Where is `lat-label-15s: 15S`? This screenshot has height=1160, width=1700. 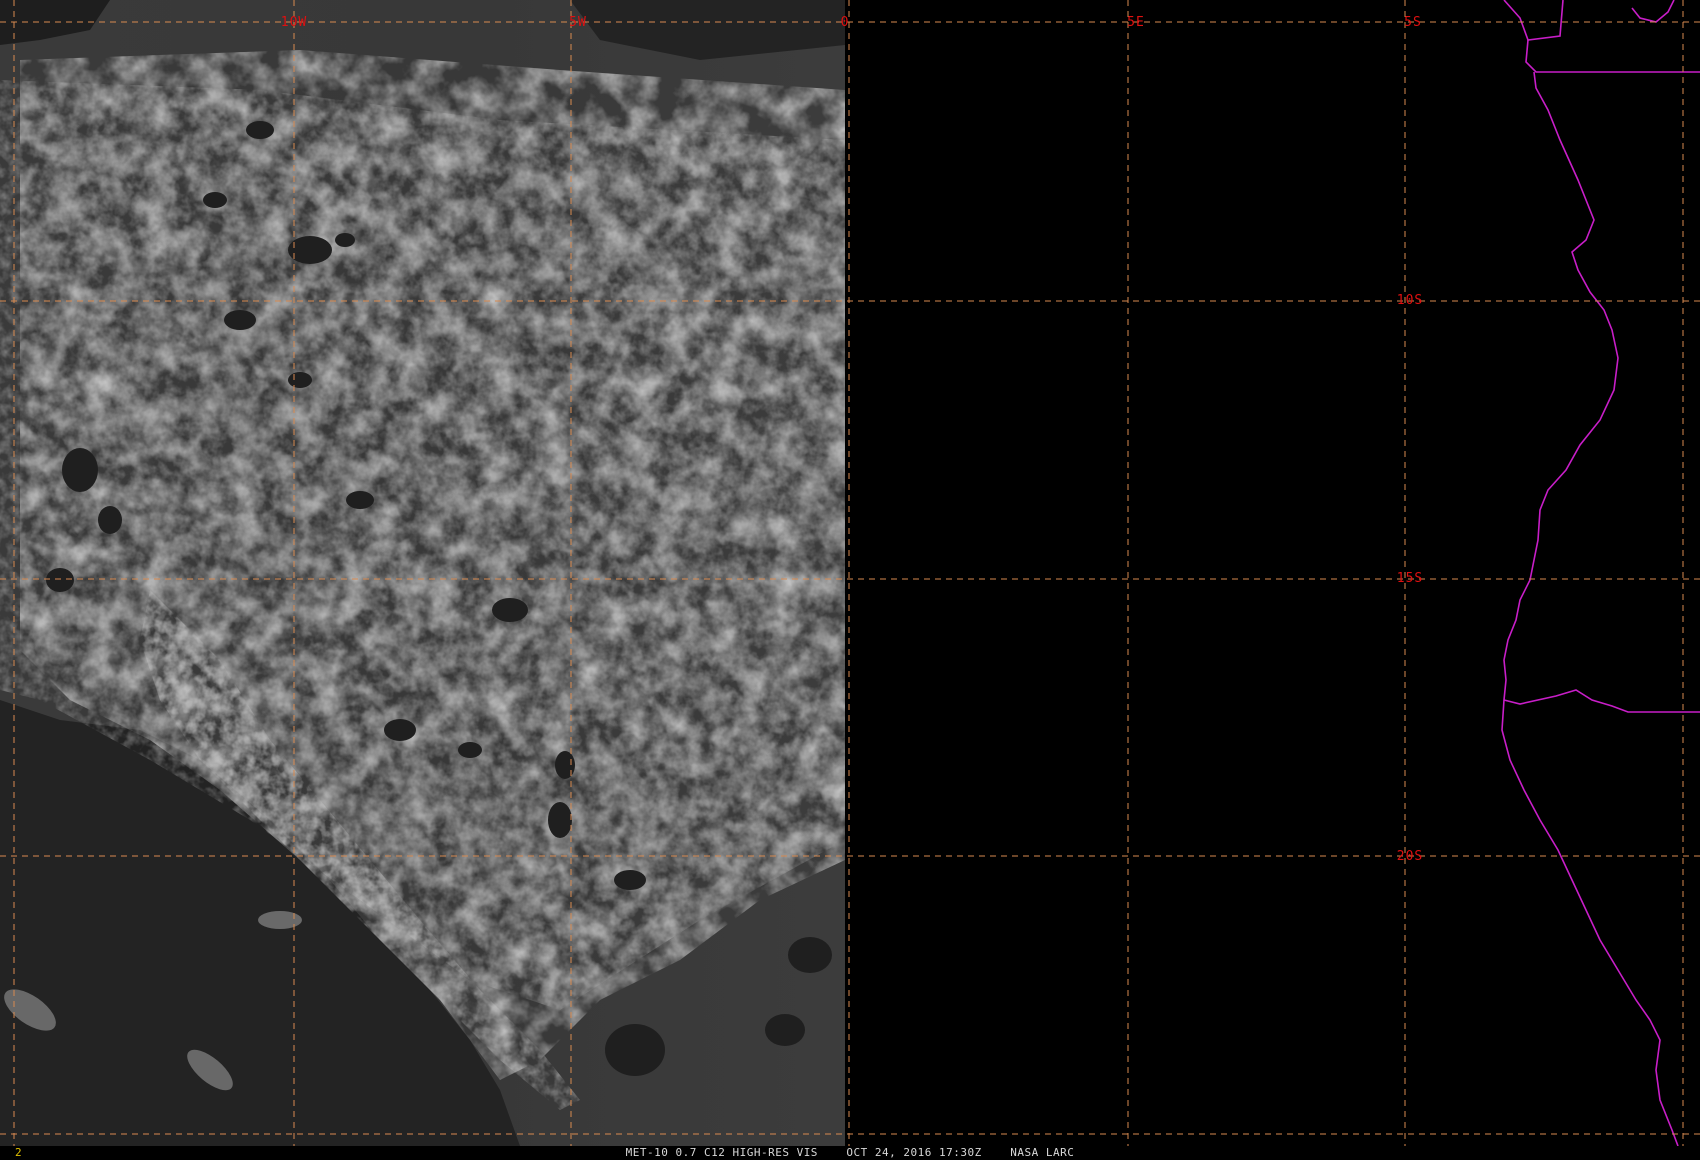 lat-label-15s: 15S is located at coordinates (1410, 578).